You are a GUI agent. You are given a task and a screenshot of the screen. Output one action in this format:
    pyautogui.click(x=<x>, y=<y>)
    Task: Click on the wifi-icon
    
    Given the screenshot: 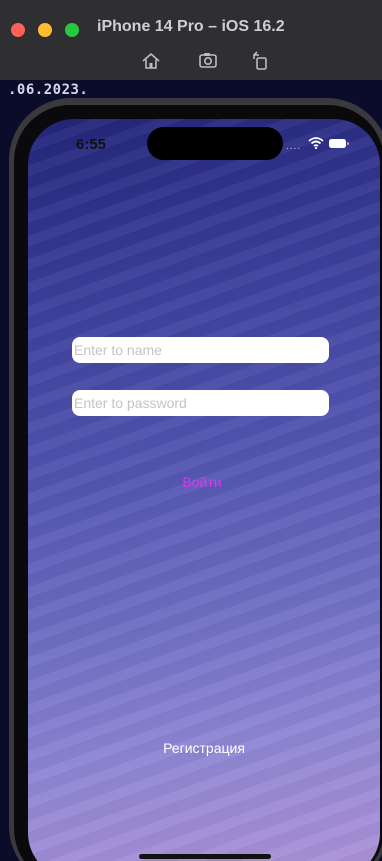 What is the action you would take?
    pyautogui.click(x=316, y=143)
    